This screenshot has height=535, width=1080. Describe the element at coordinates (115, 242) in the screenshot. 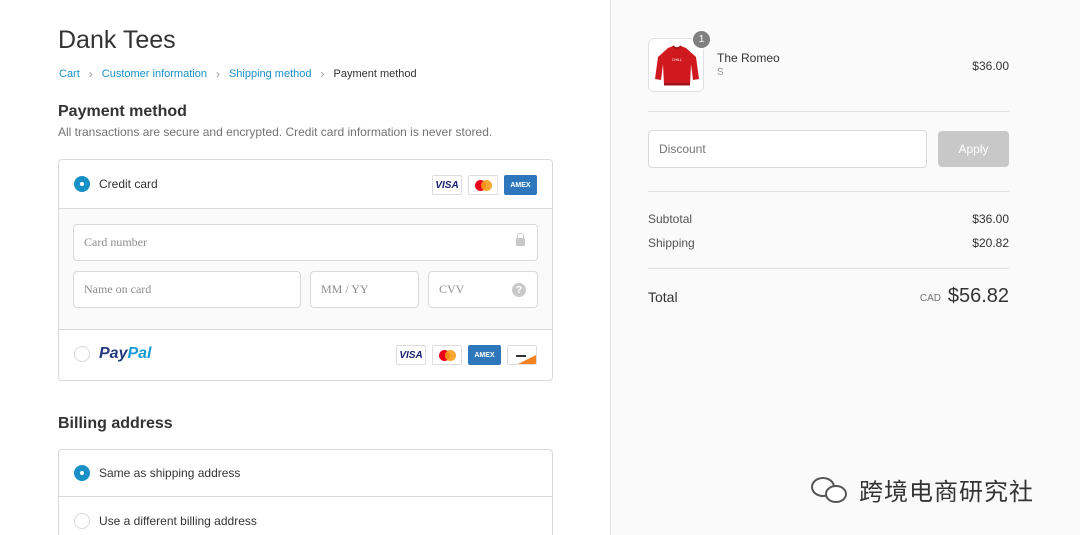

I see `card-number-placeholder: Card number` at that location.